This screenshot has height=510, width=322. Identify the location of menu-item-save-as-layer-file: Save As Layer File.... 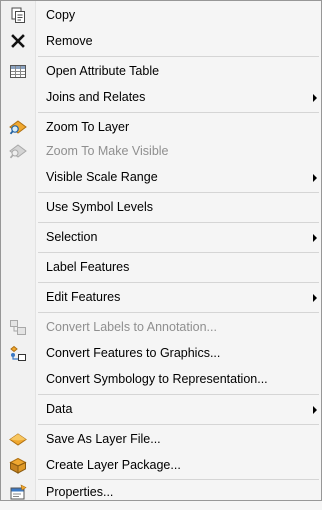
(161, 439).